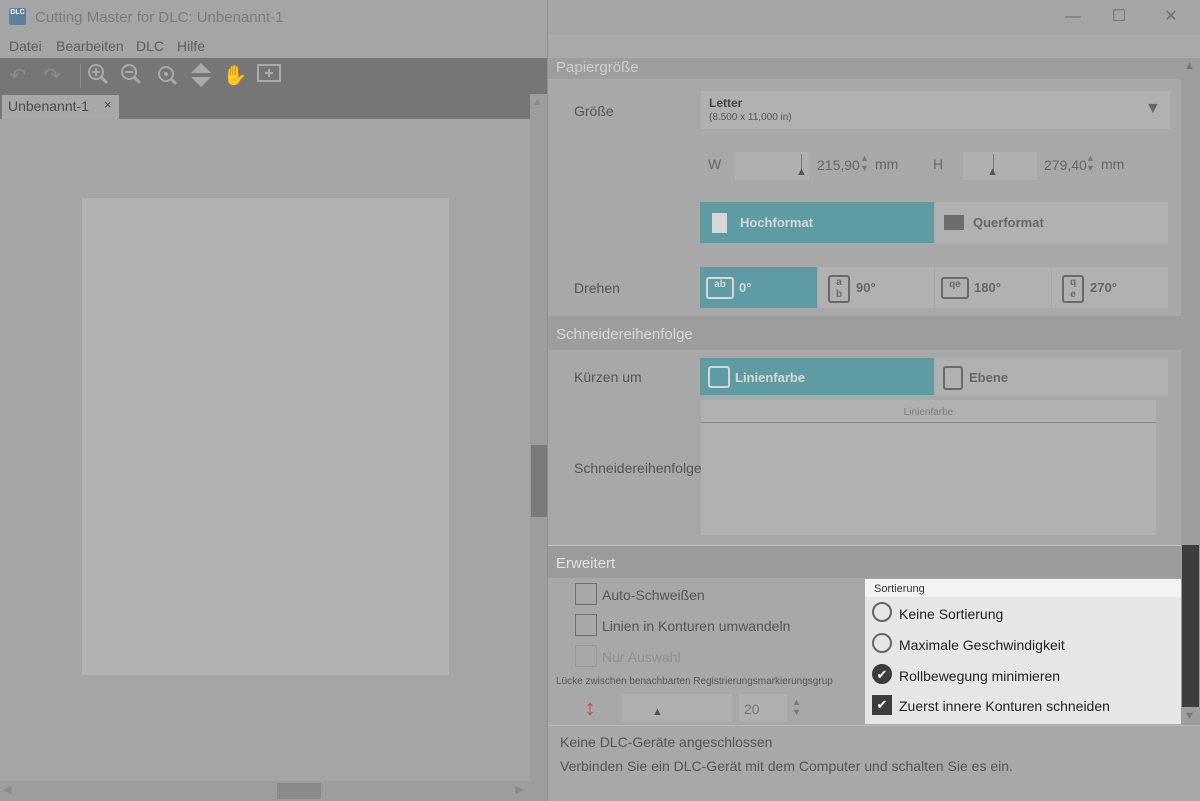  Describe the element at coordinates (938, 164) in the screenshot. I see `height-label: H` at that location.